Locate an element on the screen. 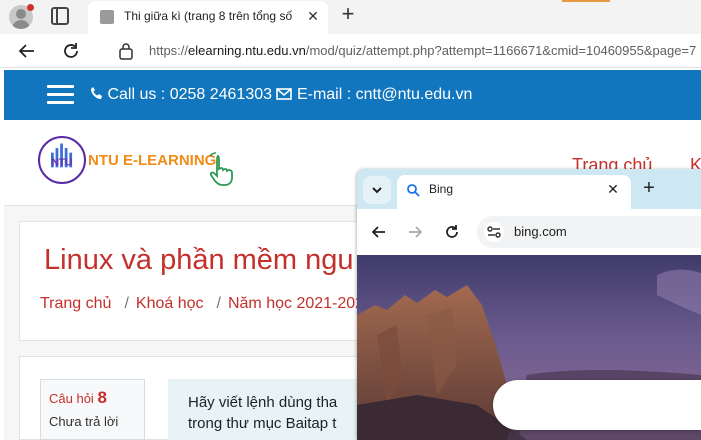  phone-icon is located at coordinates (96, 93).